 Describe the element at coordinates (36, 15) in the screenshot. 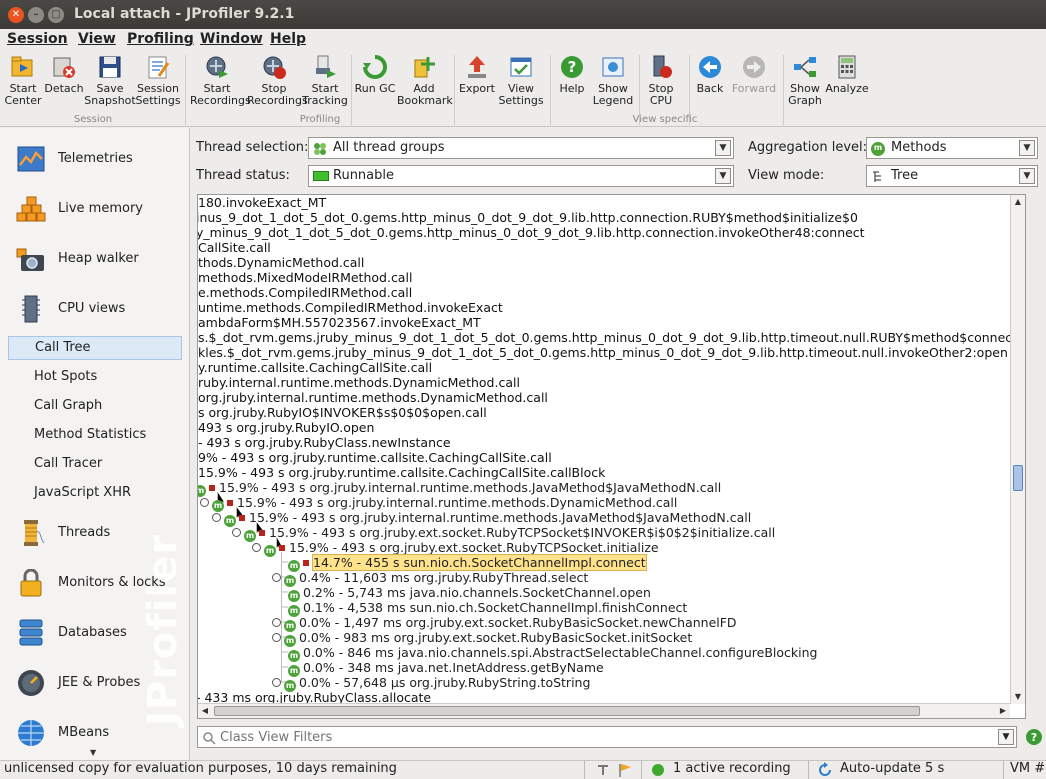

I see `minimize-window-button: –` at that location.